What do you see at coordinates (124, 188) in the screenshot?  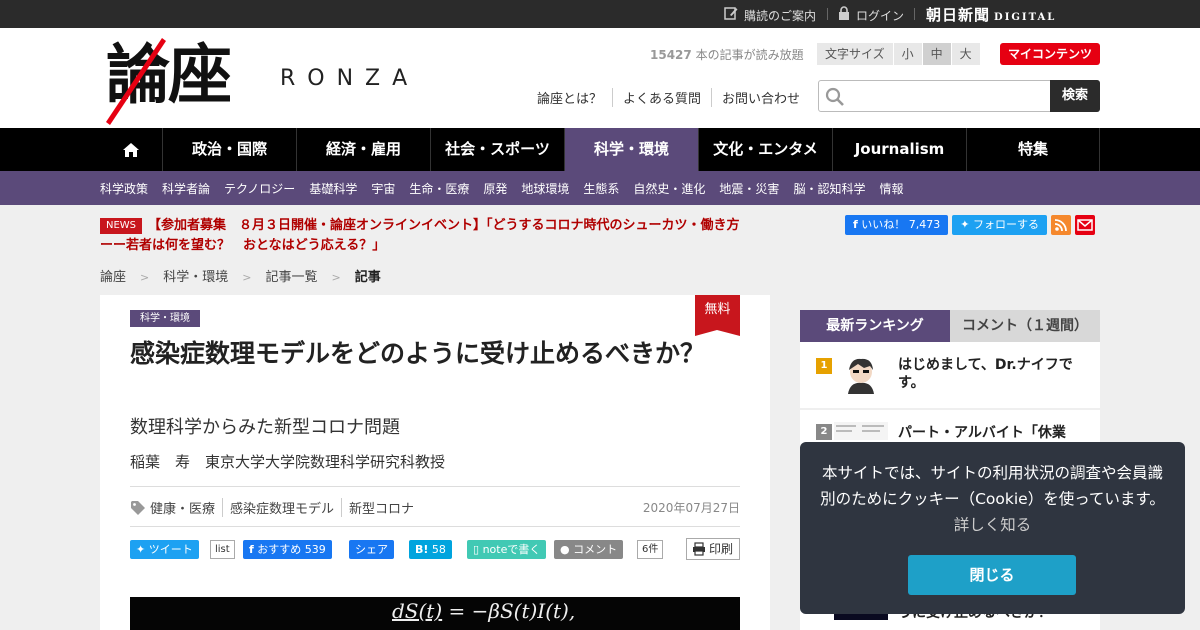 I see `subnav-item: 科学政策` at bounding box center [124, 188].